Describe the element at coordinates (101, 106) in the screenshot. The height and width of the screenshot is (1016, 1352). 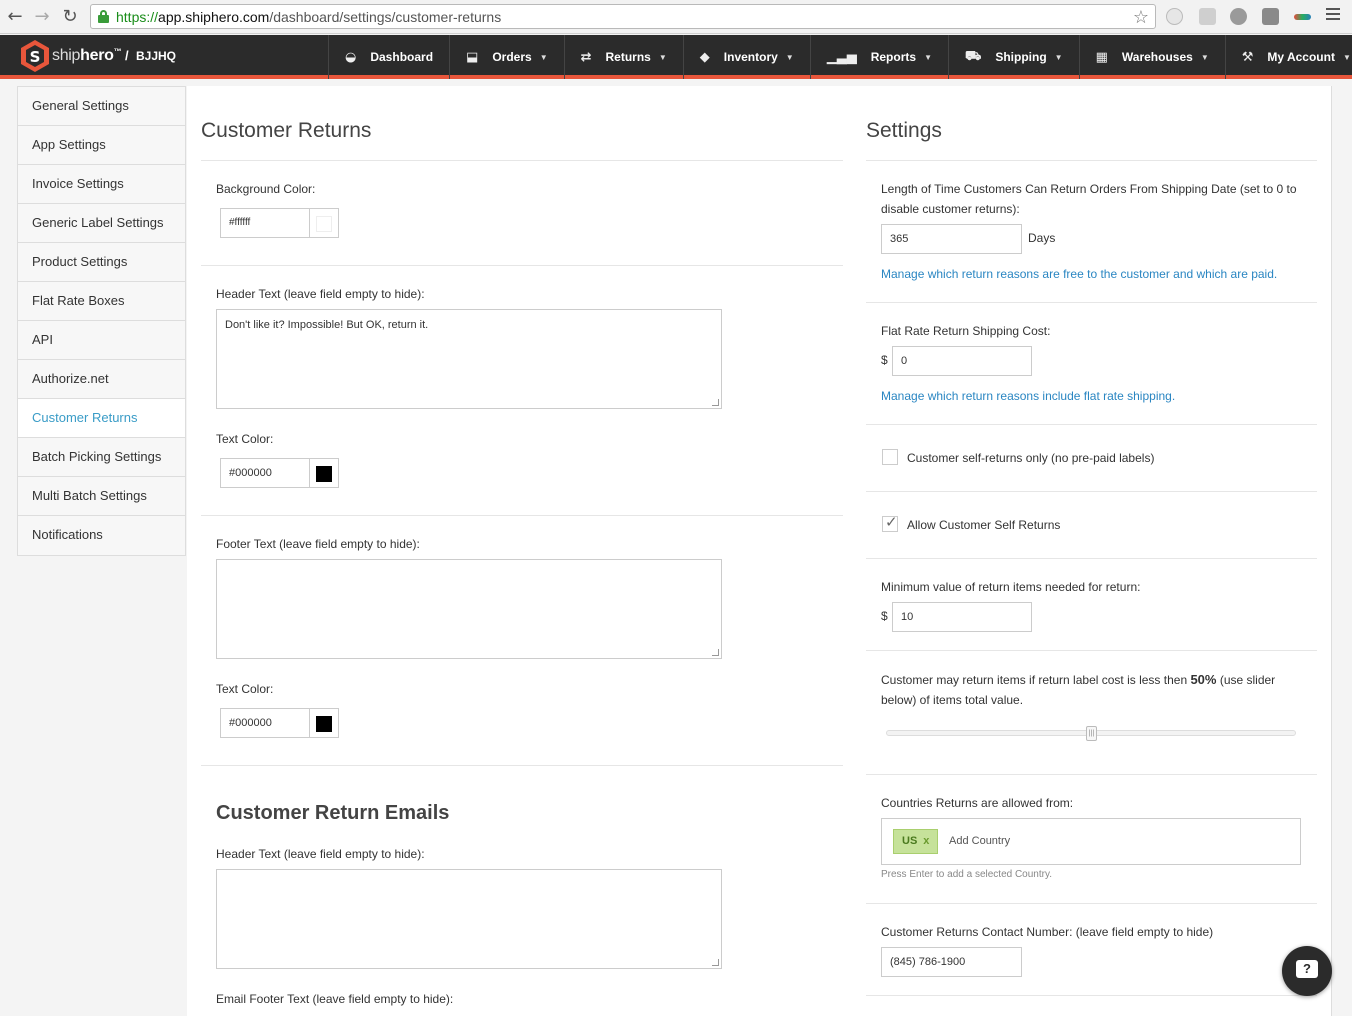
I see `sidebar-item-general-settings: General Settings` at that location.